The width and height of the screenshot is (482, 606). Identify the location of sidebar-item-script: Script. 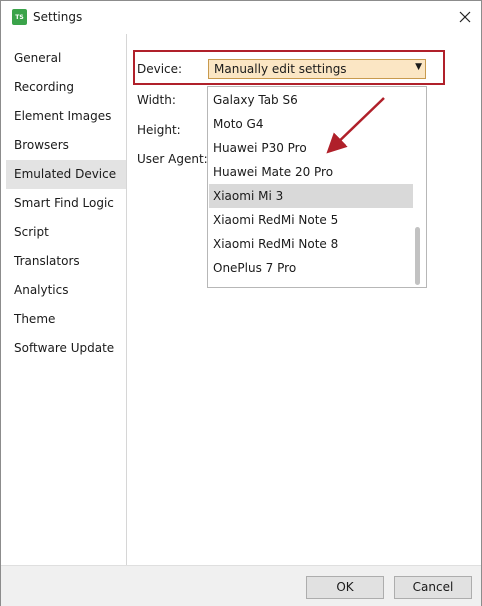
(66, 232).